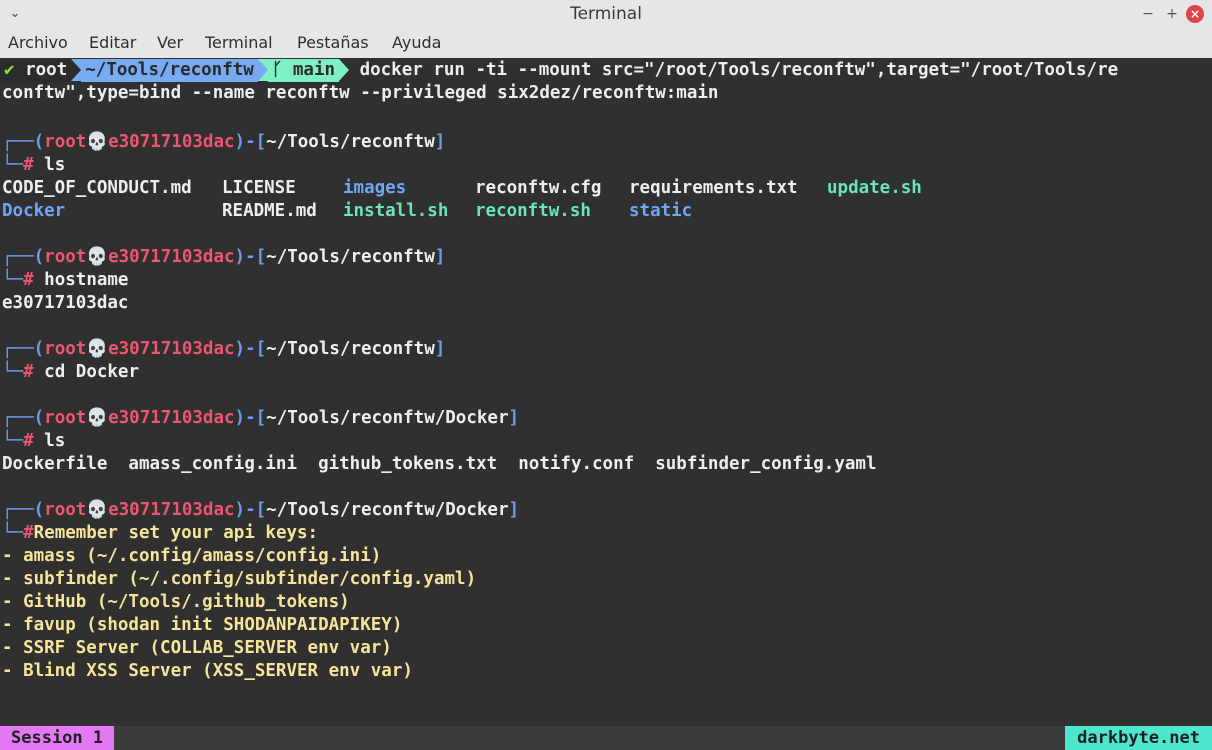 The height and width of the screenshot is (750, 1212). What do you see at coordinates (416, 42) in the screenshot?
I see `menu-ayuda: Ayuda` at bounding box center [416, 42].